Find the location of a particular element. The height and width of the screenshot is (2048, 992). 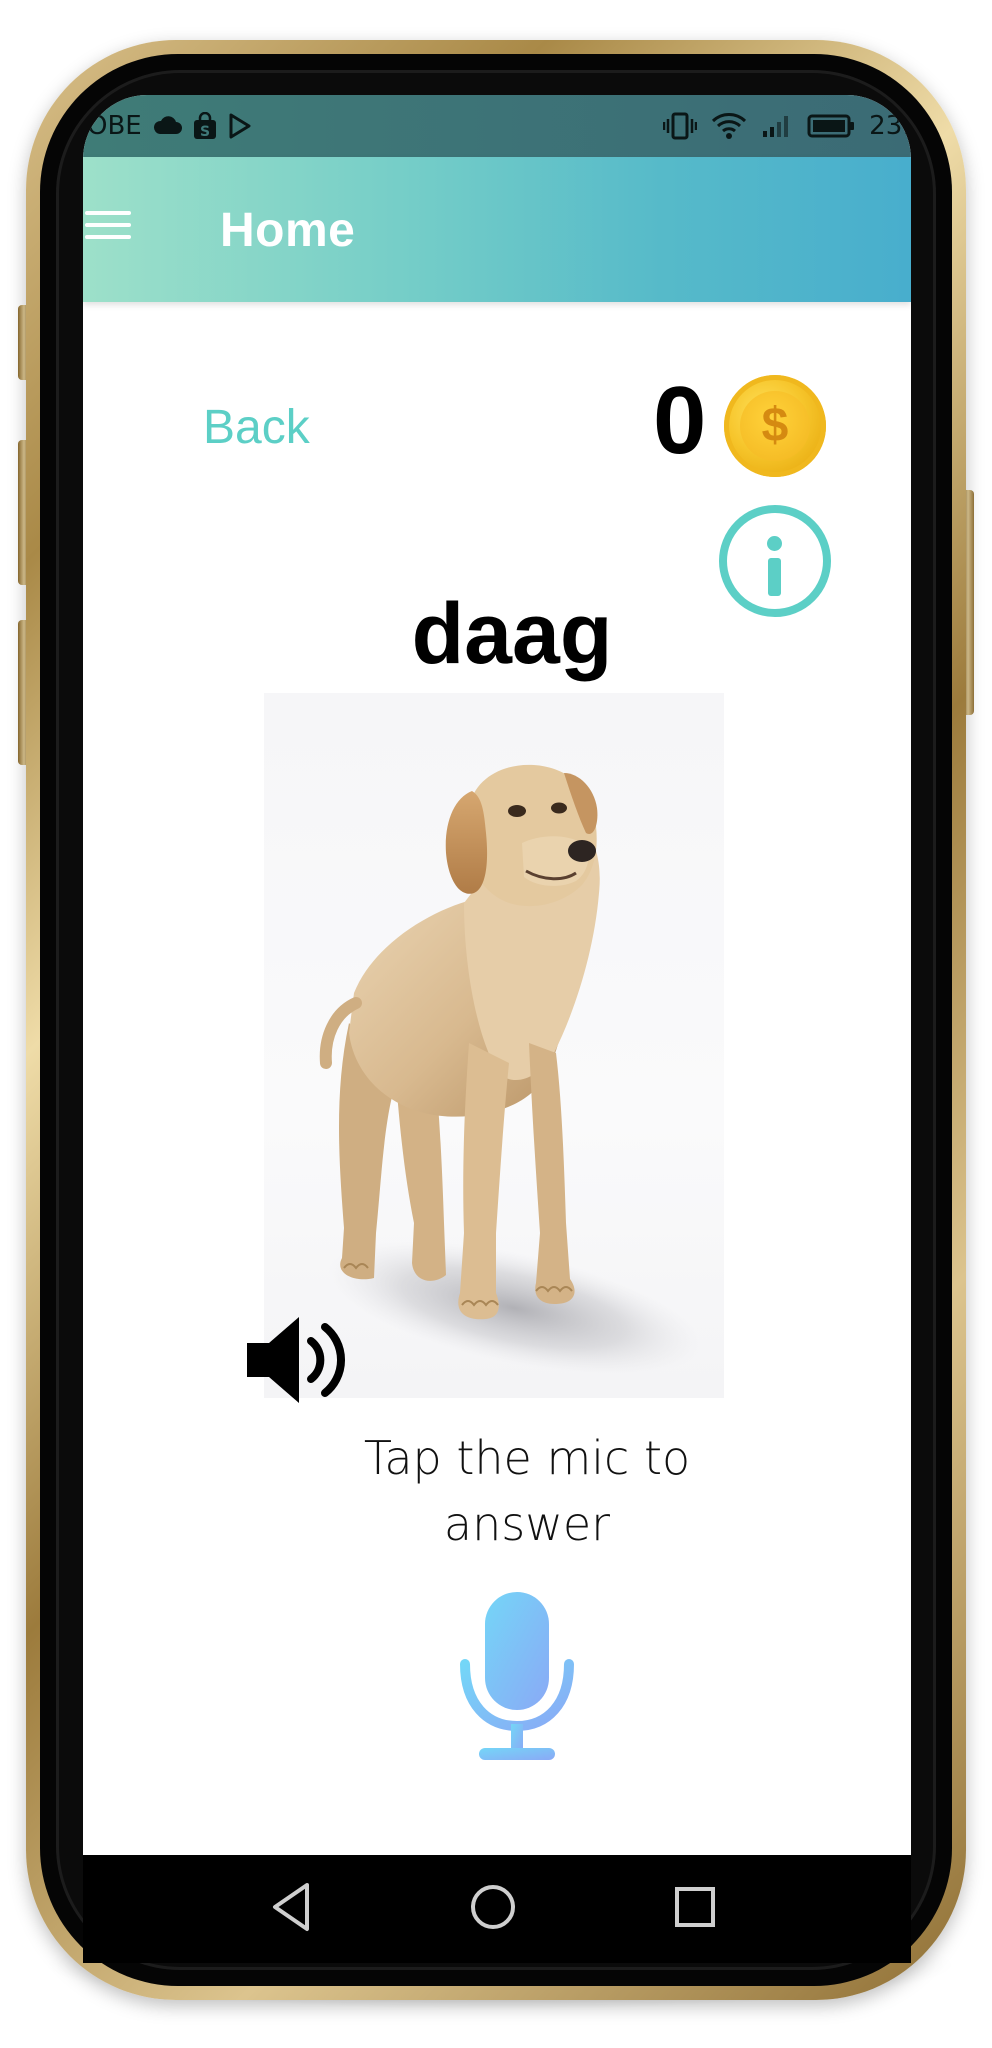

system-nav-bar is located at coordinates (497, 1909).